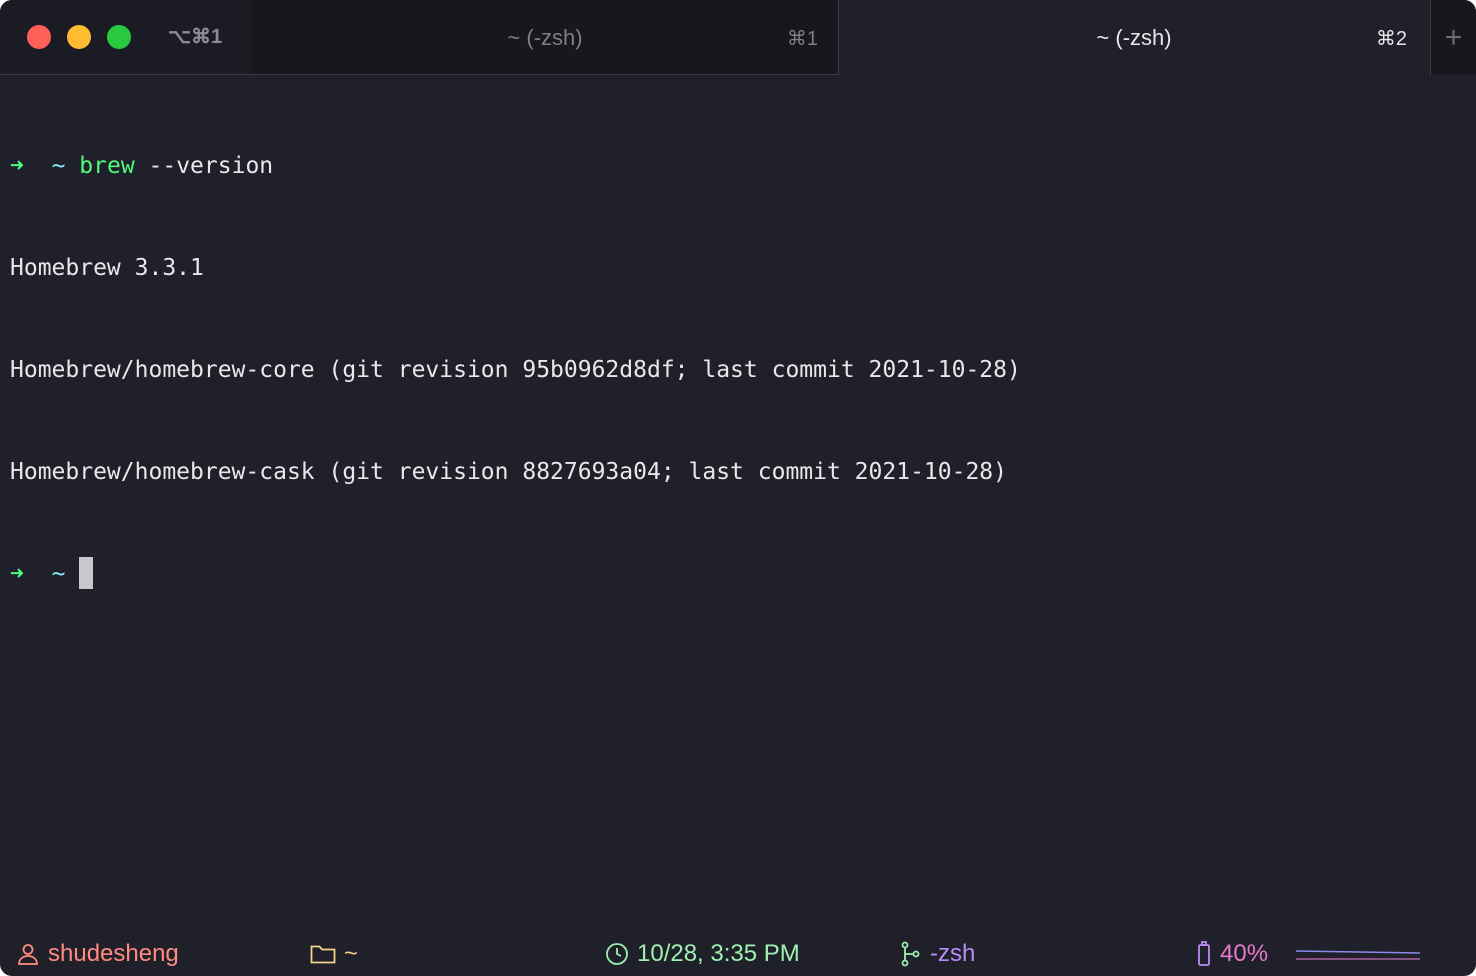 This screenshot has width=1476, height=976. I want to click on window-shortcut: ⌥⌘1, so click(195, 37).